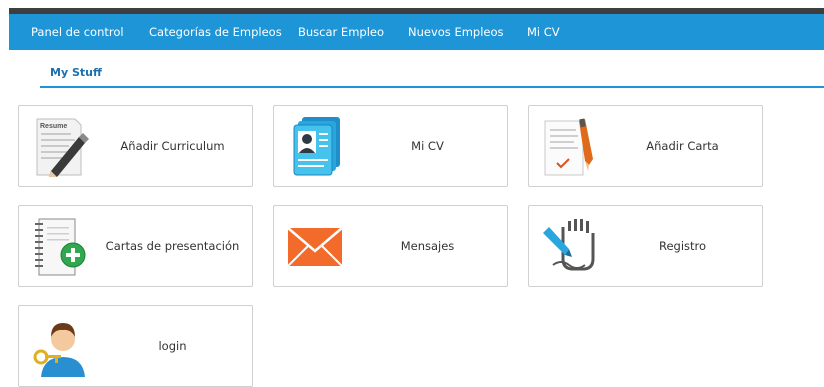 The image size is (824, 387). What do you see at coordinates (682, 146) in the screenshot?
I see `card-label: Añadir Carta` at bounding box center [682, 146].